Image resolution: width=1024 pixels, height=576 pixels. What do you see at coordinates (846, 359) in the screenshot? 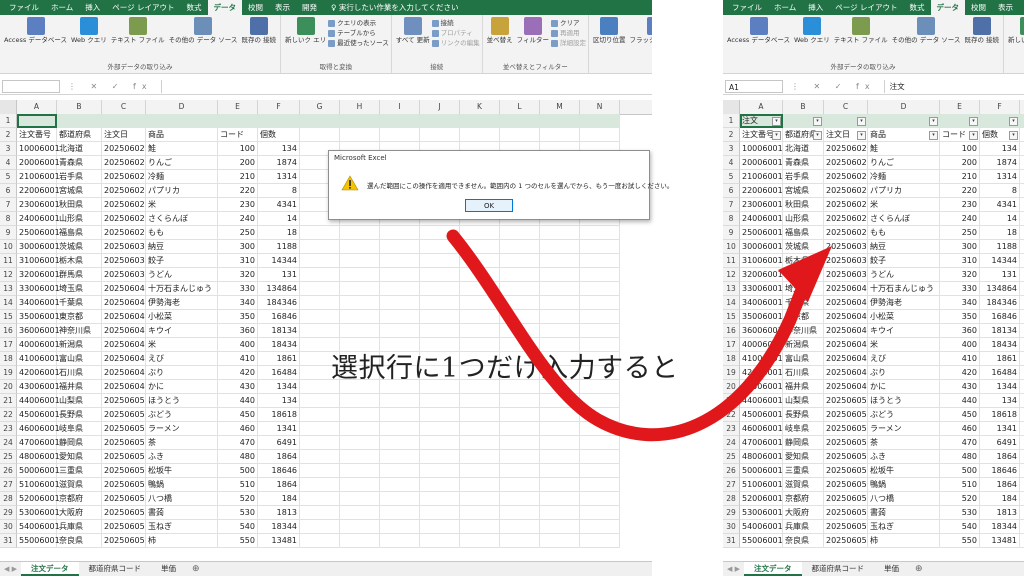
I see `grid-cell: 20250604` at bounding box center [846, 359].